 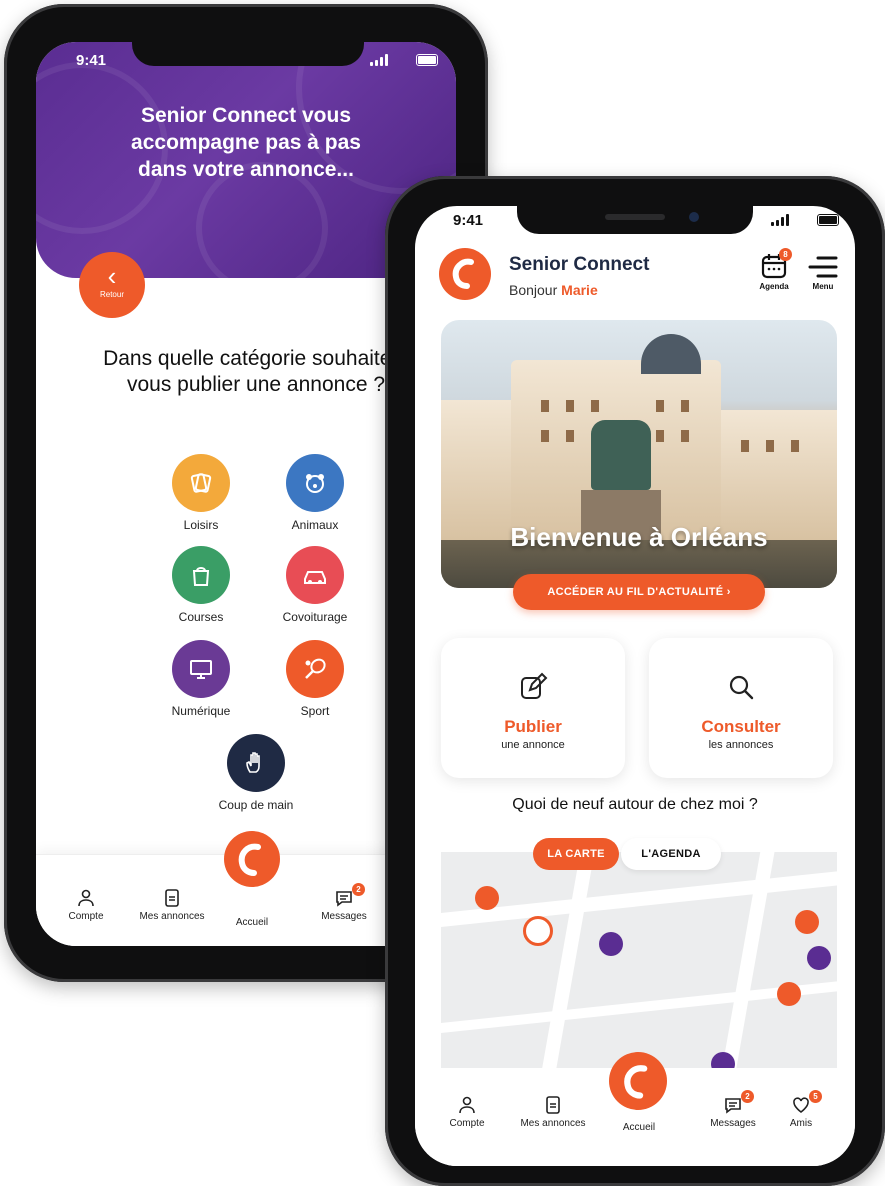 What do you see at coordinates (621, 455) in the screenshot?
I see `statue` at bounding box center [621, 455].